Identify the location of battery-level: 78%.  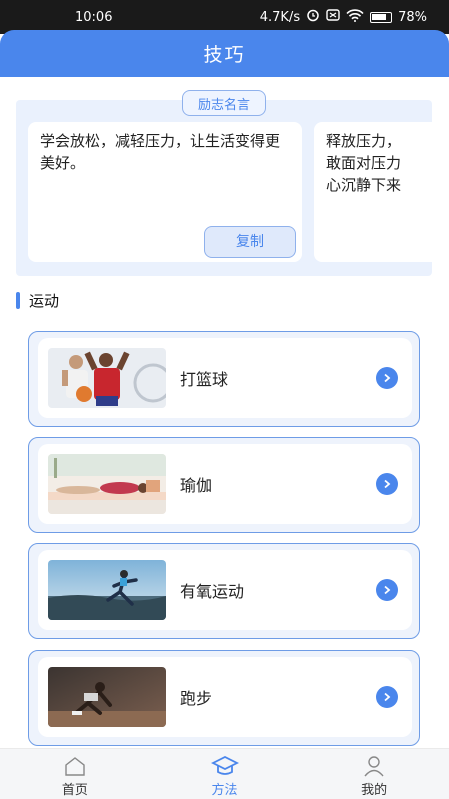
(412, 17).